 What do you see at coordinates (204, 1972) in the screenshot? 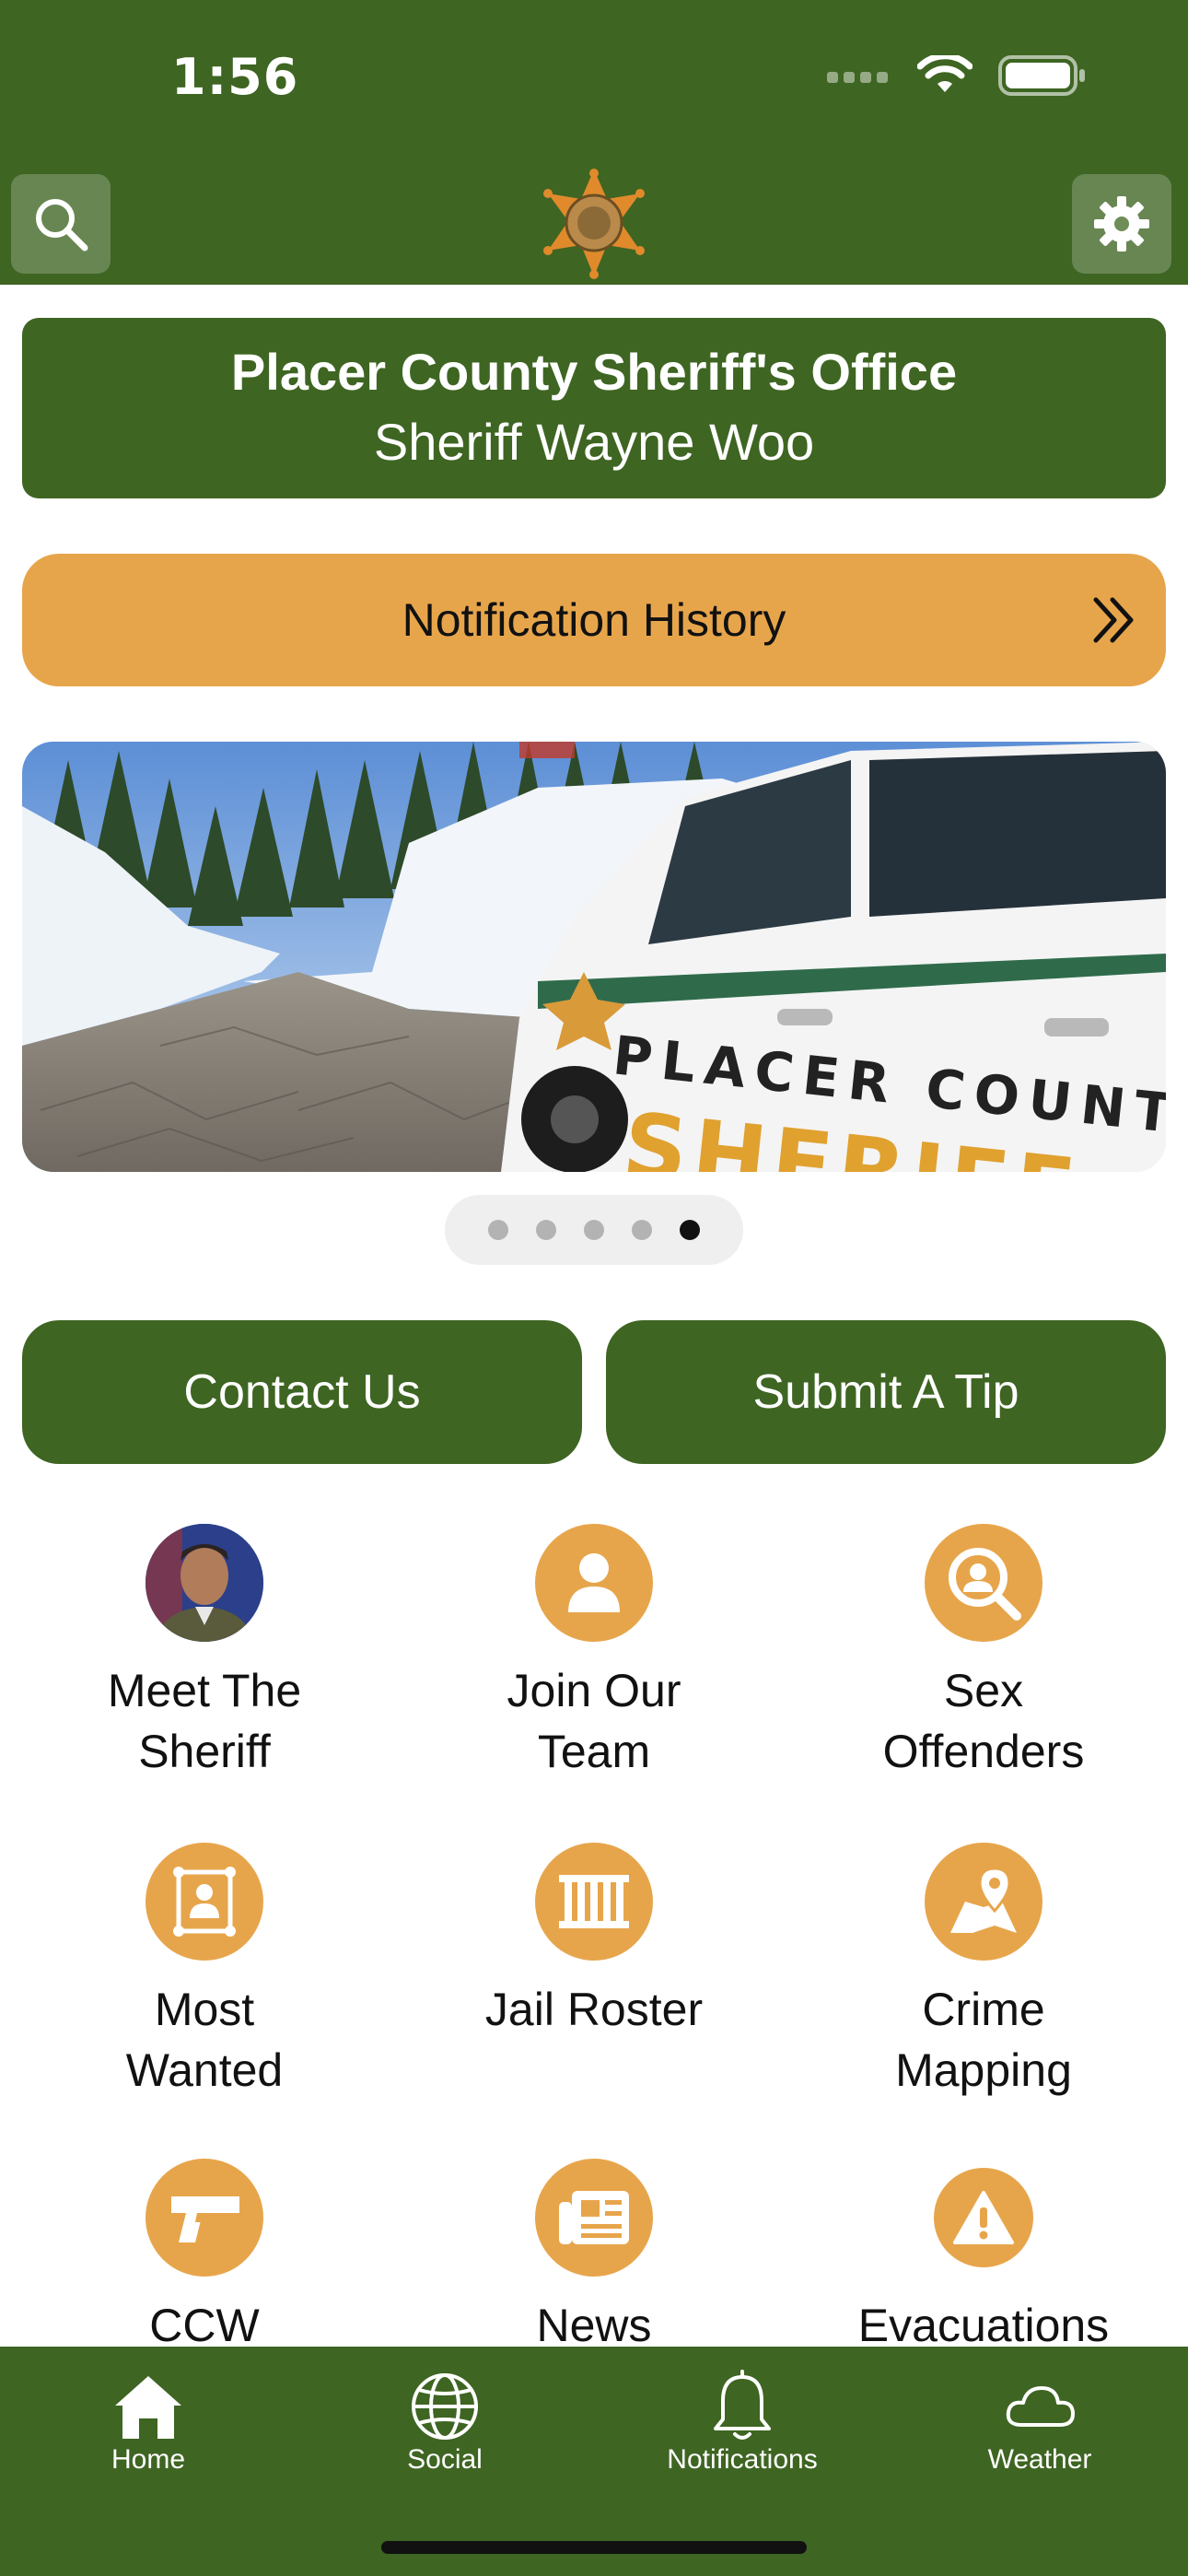
I see `grid-item-most-wanted: Most Wanted` at bounding box center [204, 1972].